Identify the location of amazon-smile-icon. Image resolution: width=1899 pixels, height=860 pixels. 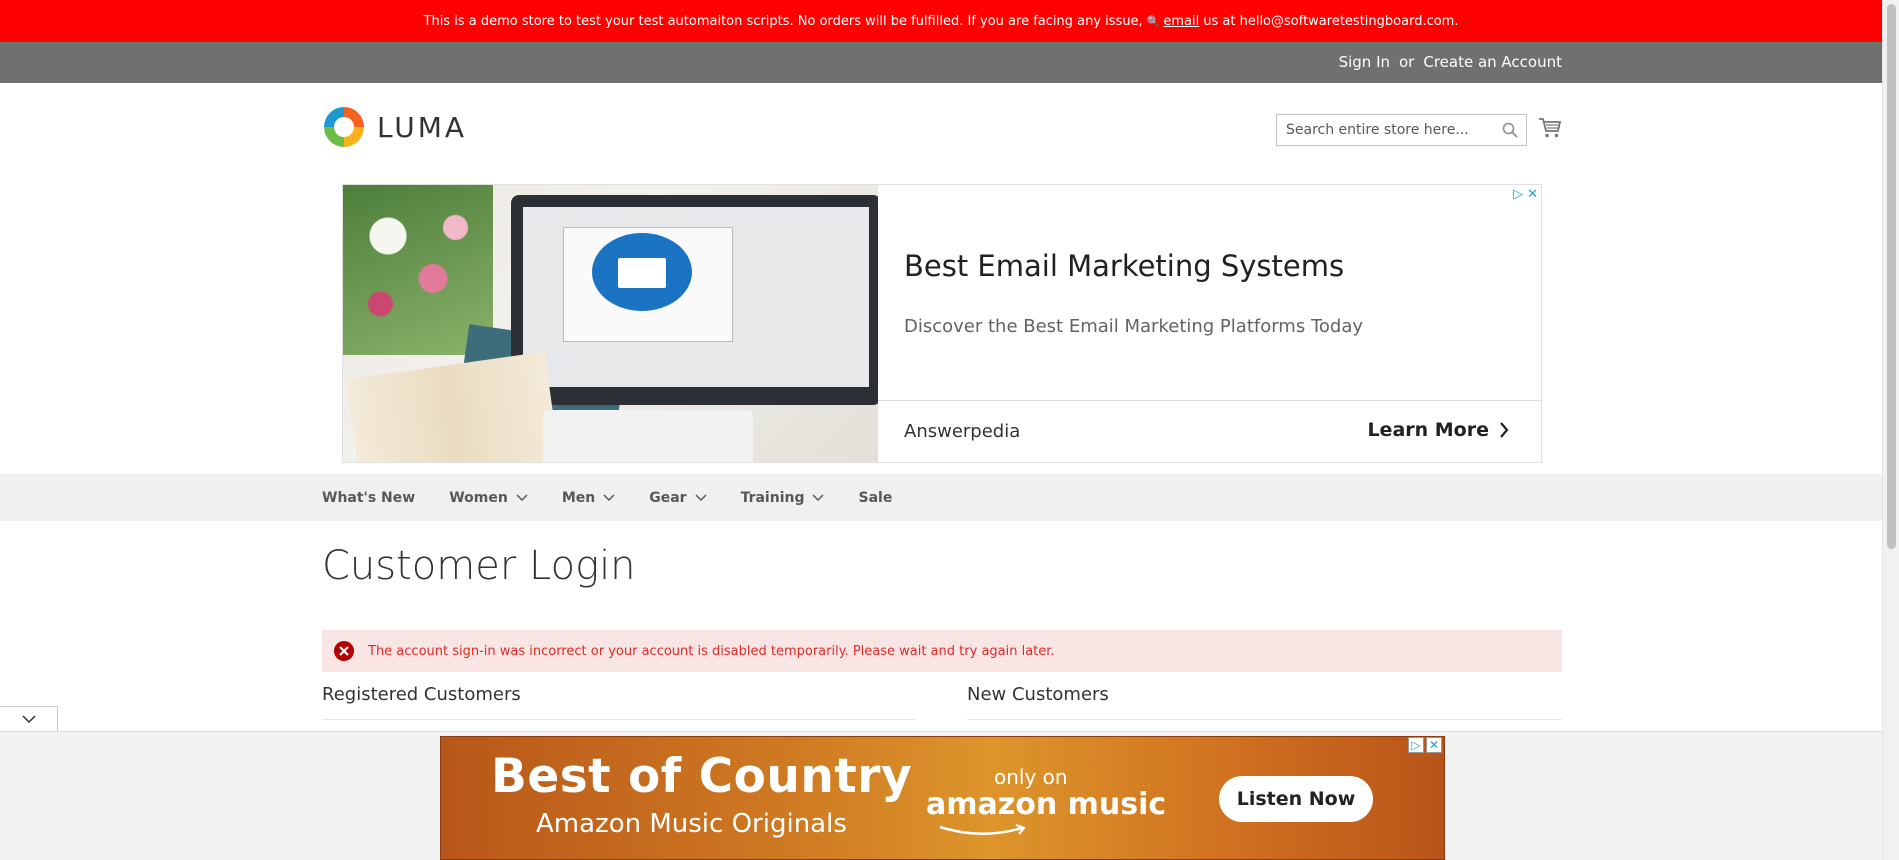
(982, 829).